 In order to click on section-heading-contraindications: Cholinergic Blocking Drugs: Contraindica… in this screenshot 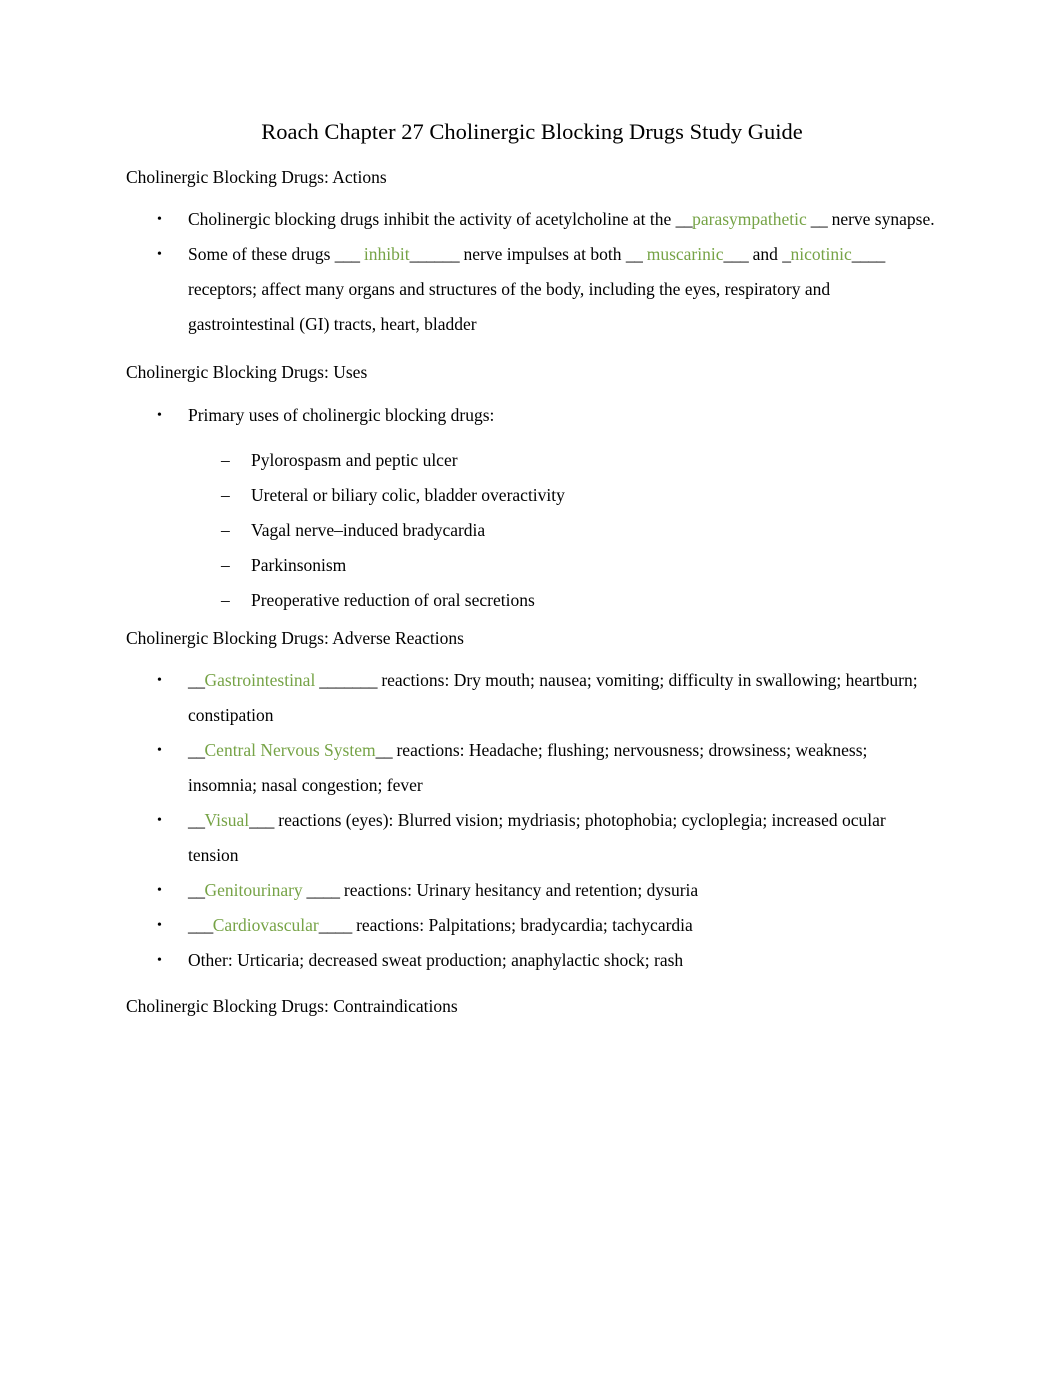, I will do `click(292, 1005)`.